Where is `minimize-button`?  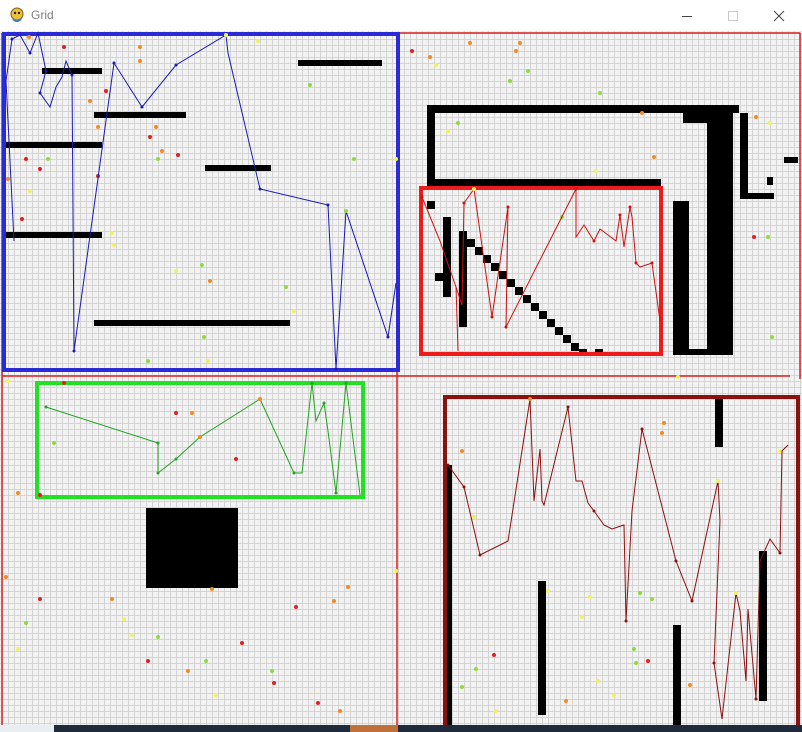 minimize-button is located at coordinates (687, 15).